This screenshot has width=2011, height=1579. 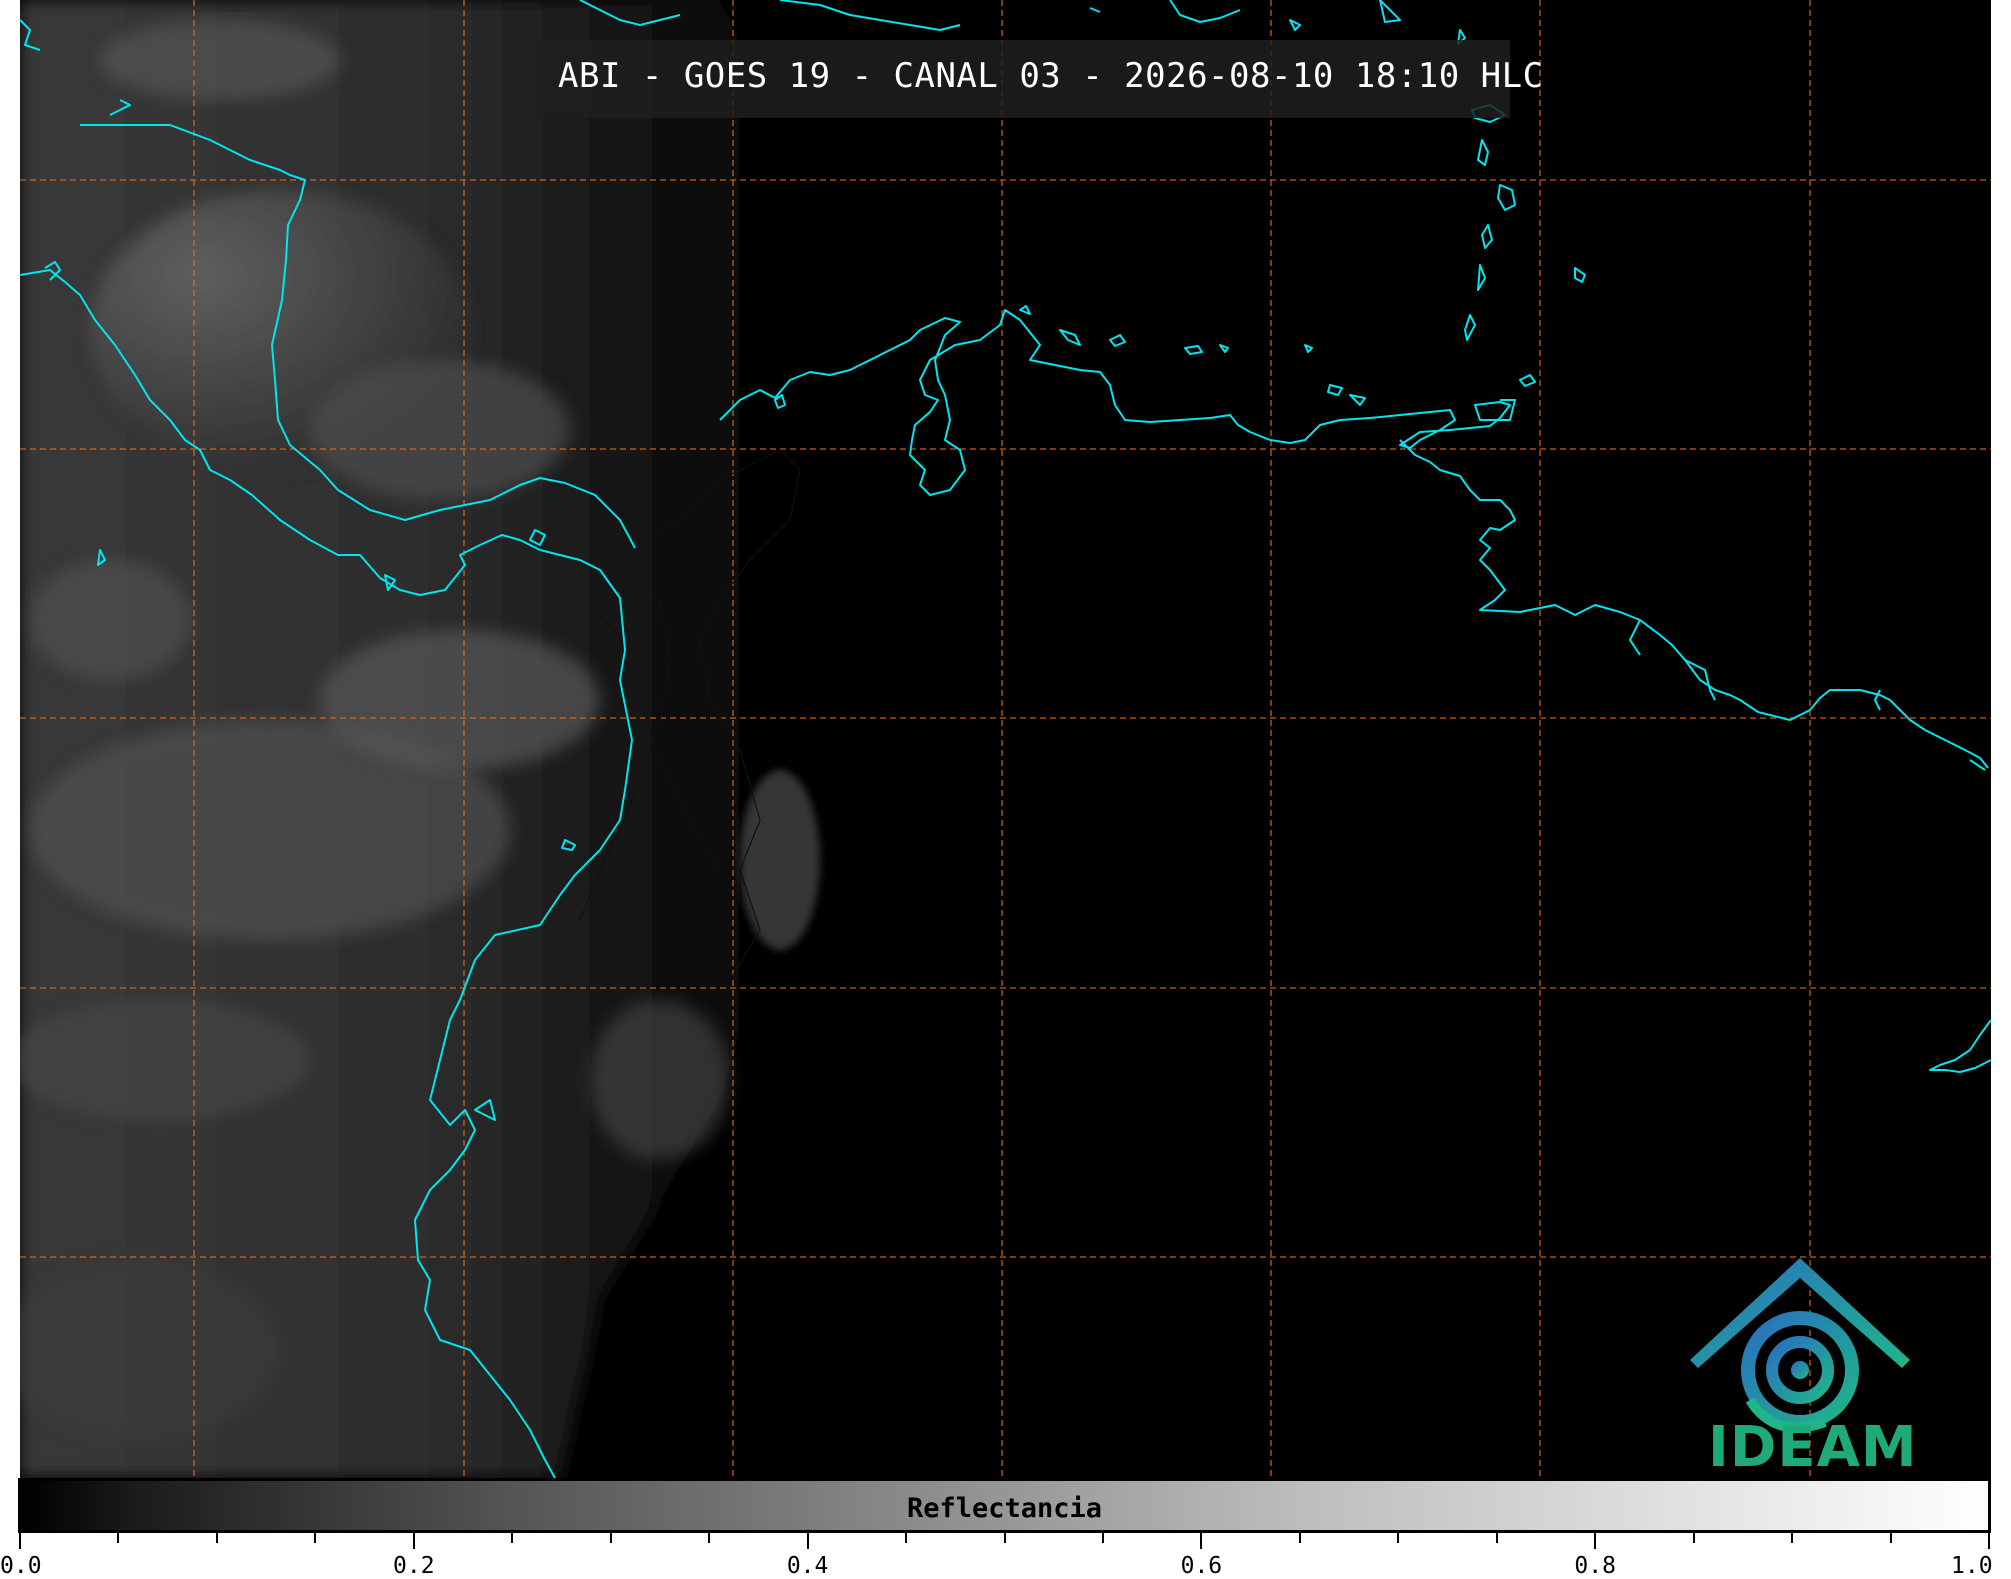 I want to click on colorbar-tick-label: 0.8, so click(x=1595, y=1566).